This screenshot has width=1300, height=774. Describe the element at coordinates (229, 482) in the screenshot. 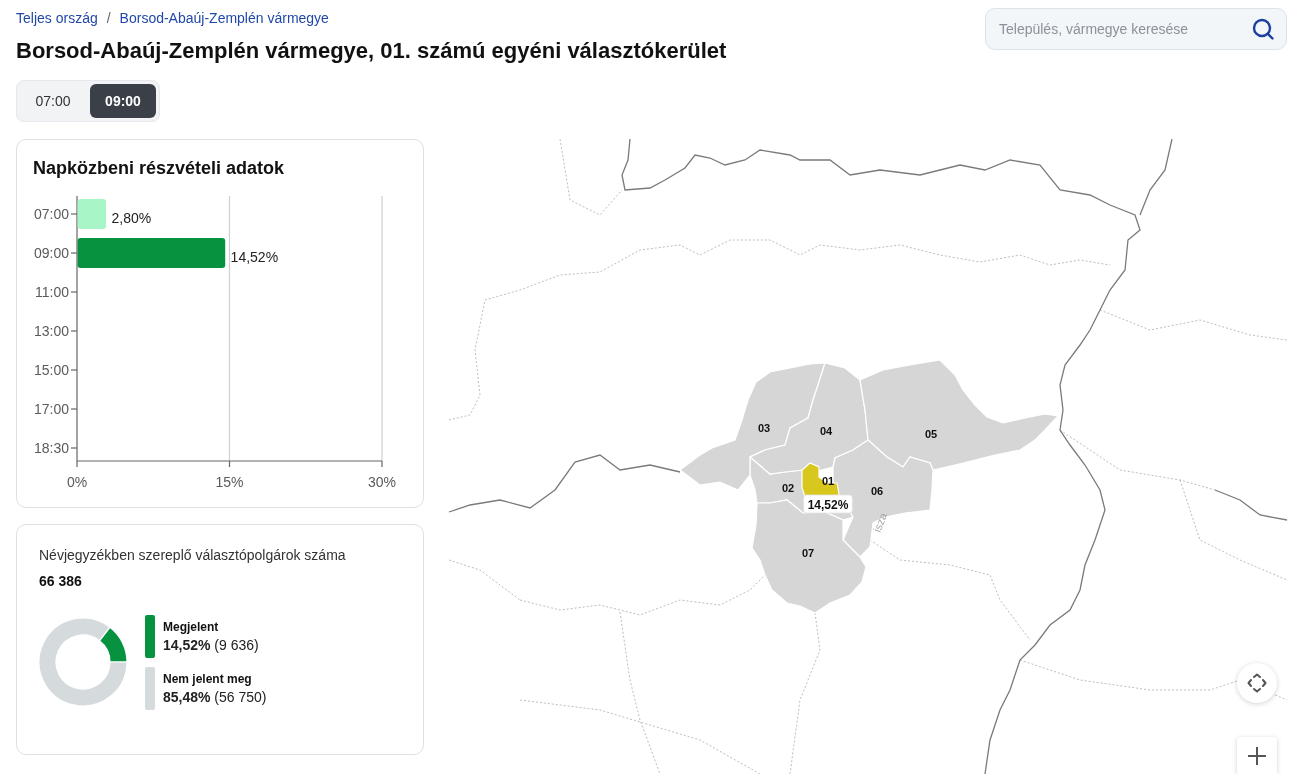

I see `axis-label: 15%` at that location.